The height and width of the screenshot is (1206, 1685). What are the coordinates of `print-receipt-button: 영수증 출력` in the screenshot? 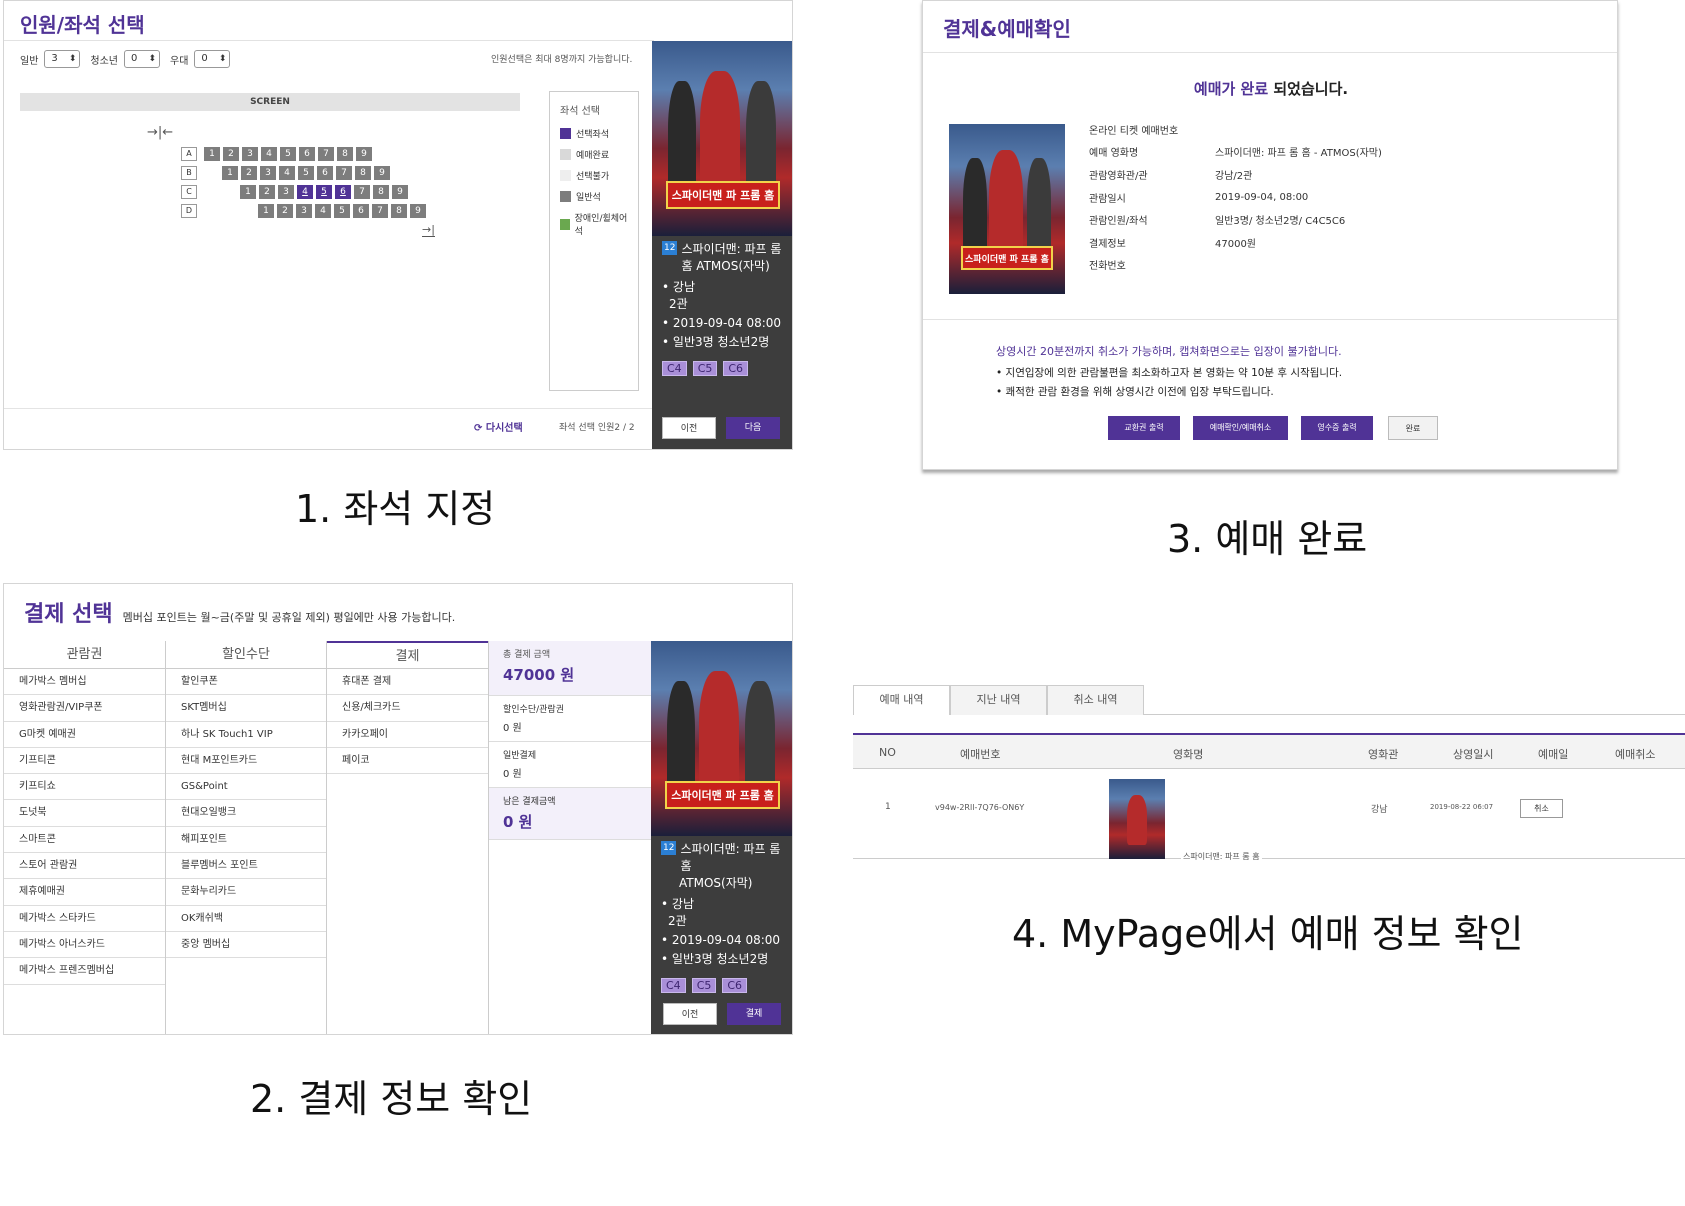 It's located at (1337, 428).